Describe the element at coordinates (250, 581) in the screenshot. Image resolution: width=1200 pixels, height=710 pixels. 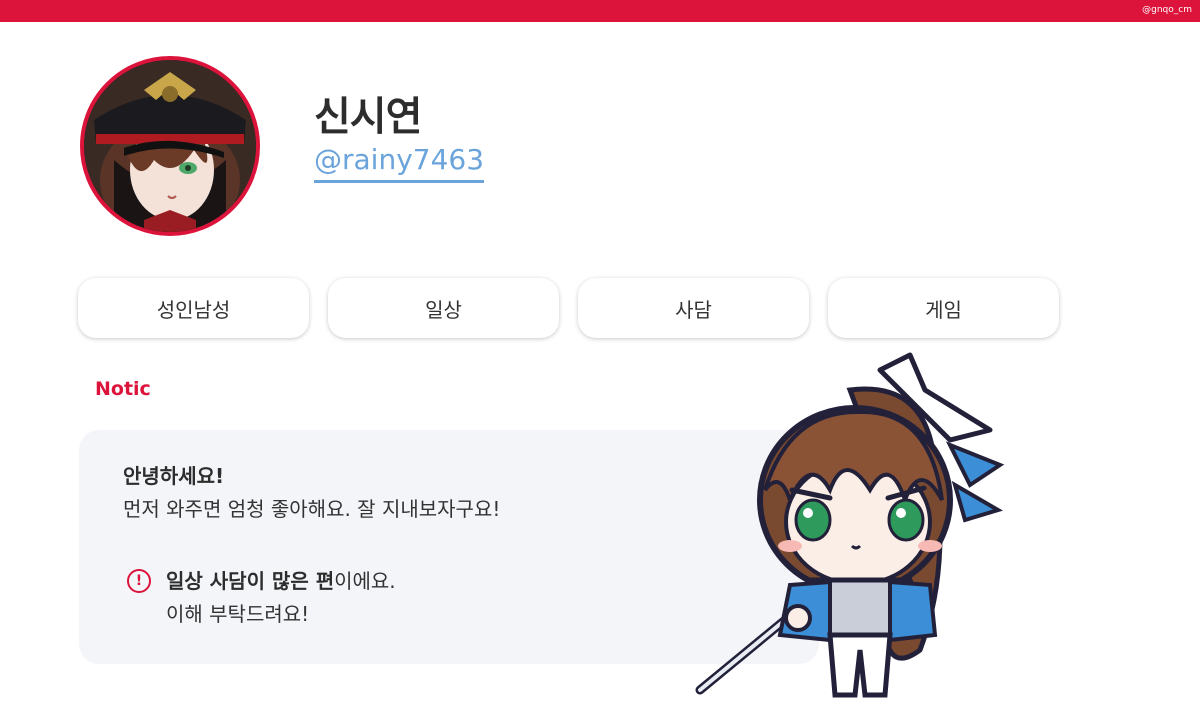
I see `notice-warning-emphasis: 일상 사담이 많은 편` at that location.